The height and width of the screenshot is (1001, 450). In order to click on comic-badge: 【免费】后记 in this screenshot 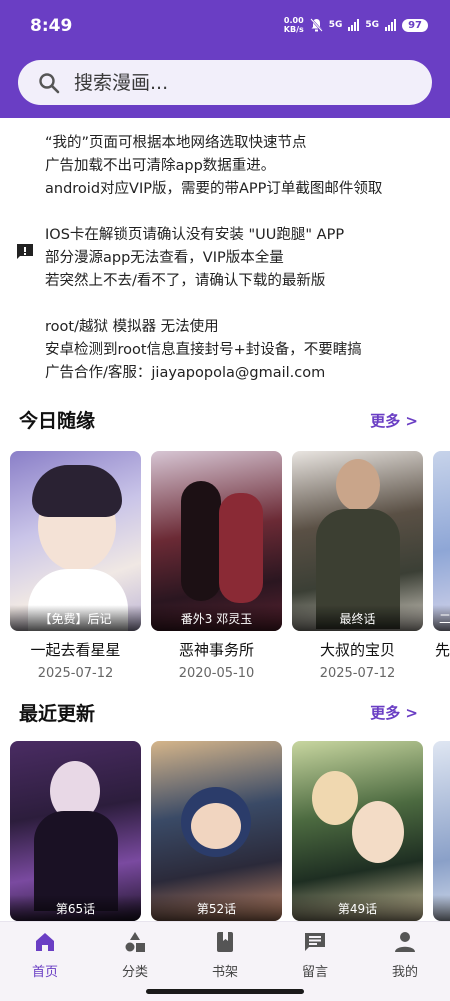, I will do `click(75, 618)`.